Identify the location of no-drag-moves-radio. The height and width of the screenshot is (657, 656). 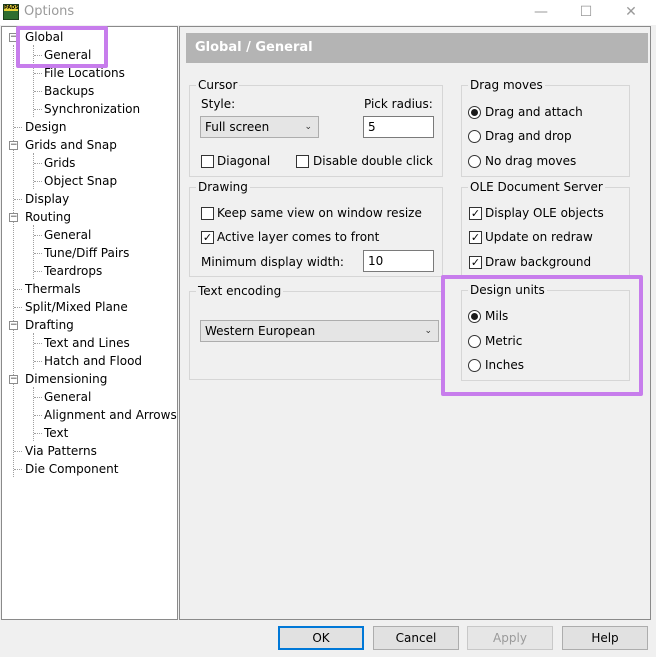
(474, 161).